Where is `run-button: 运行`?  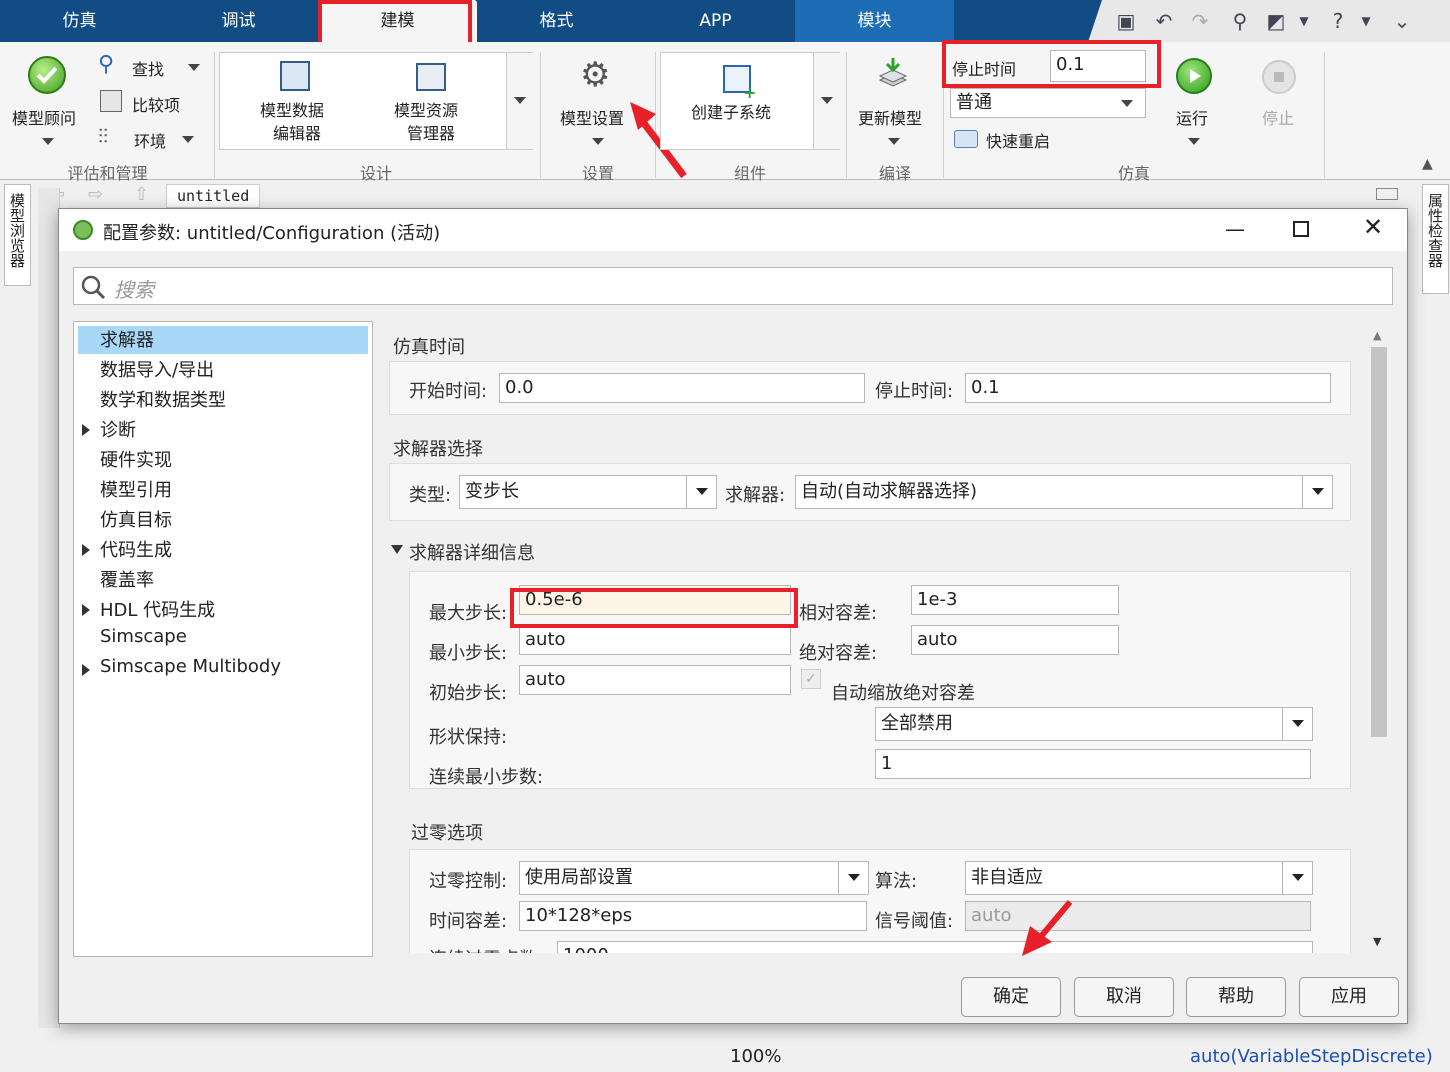 run-button: 运行 is located at coordinates (1192, 117).